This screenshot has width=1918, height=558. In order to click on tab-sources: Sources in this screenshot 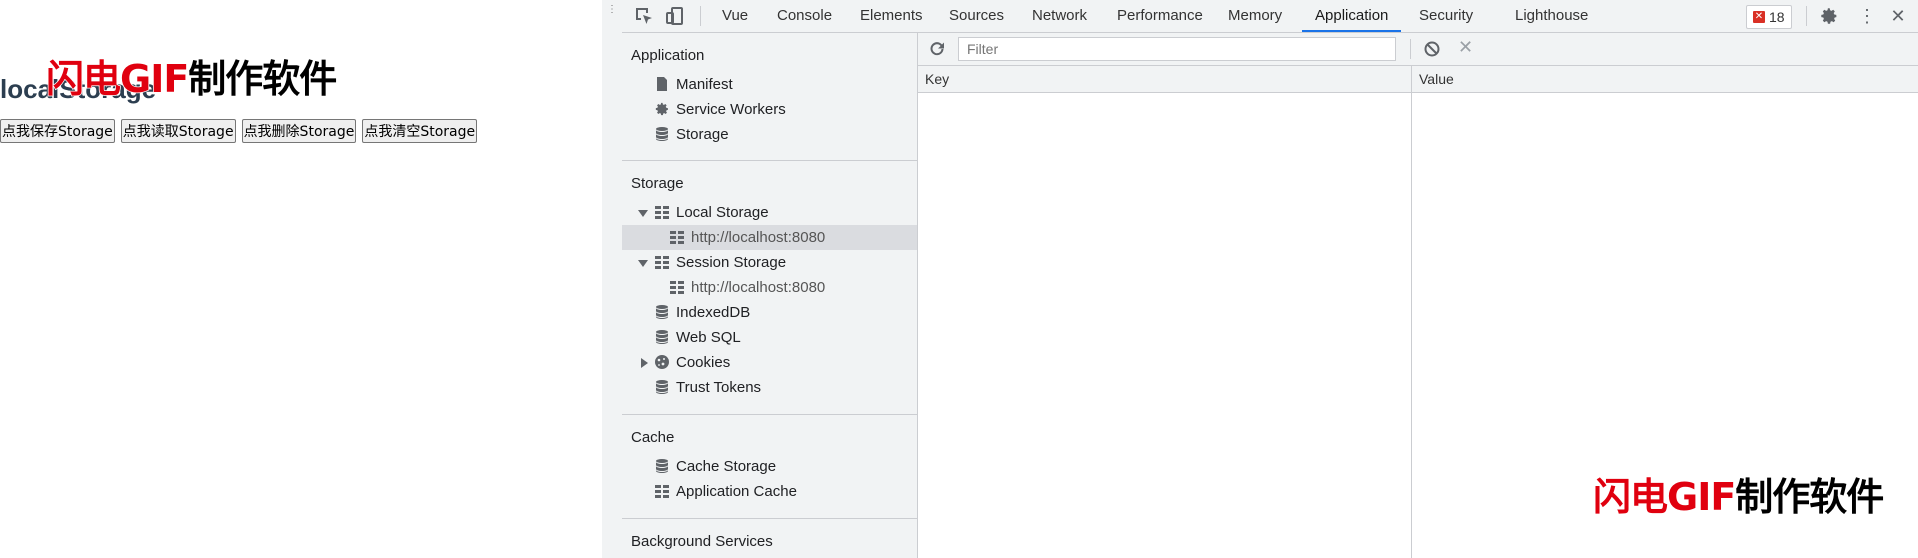, I will do `click(976, 16)`.